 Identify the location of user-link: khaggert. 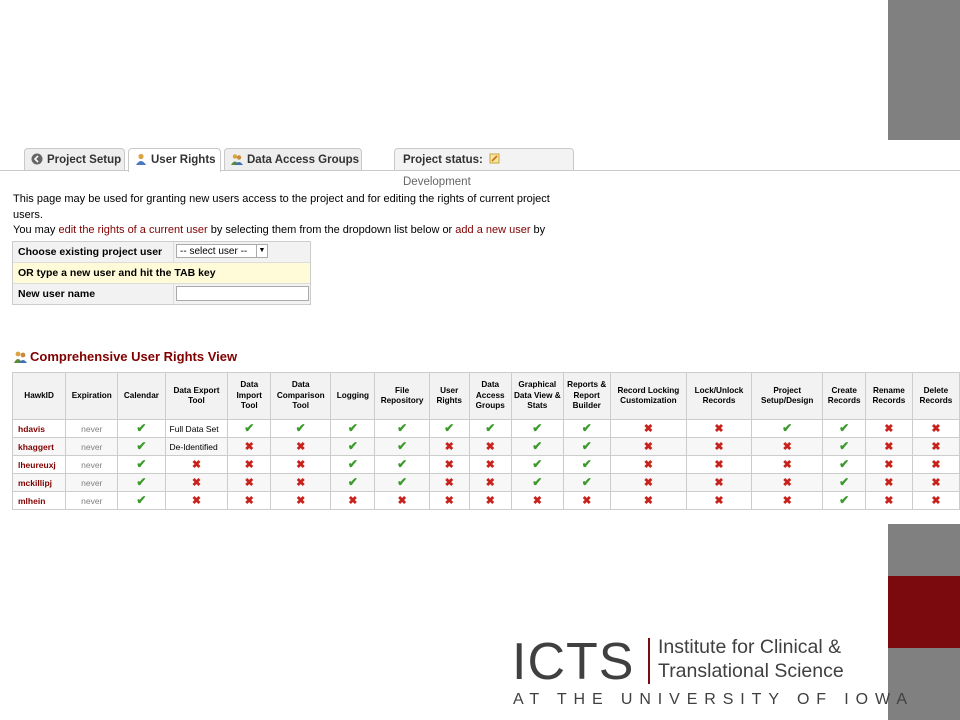
(39, 446).